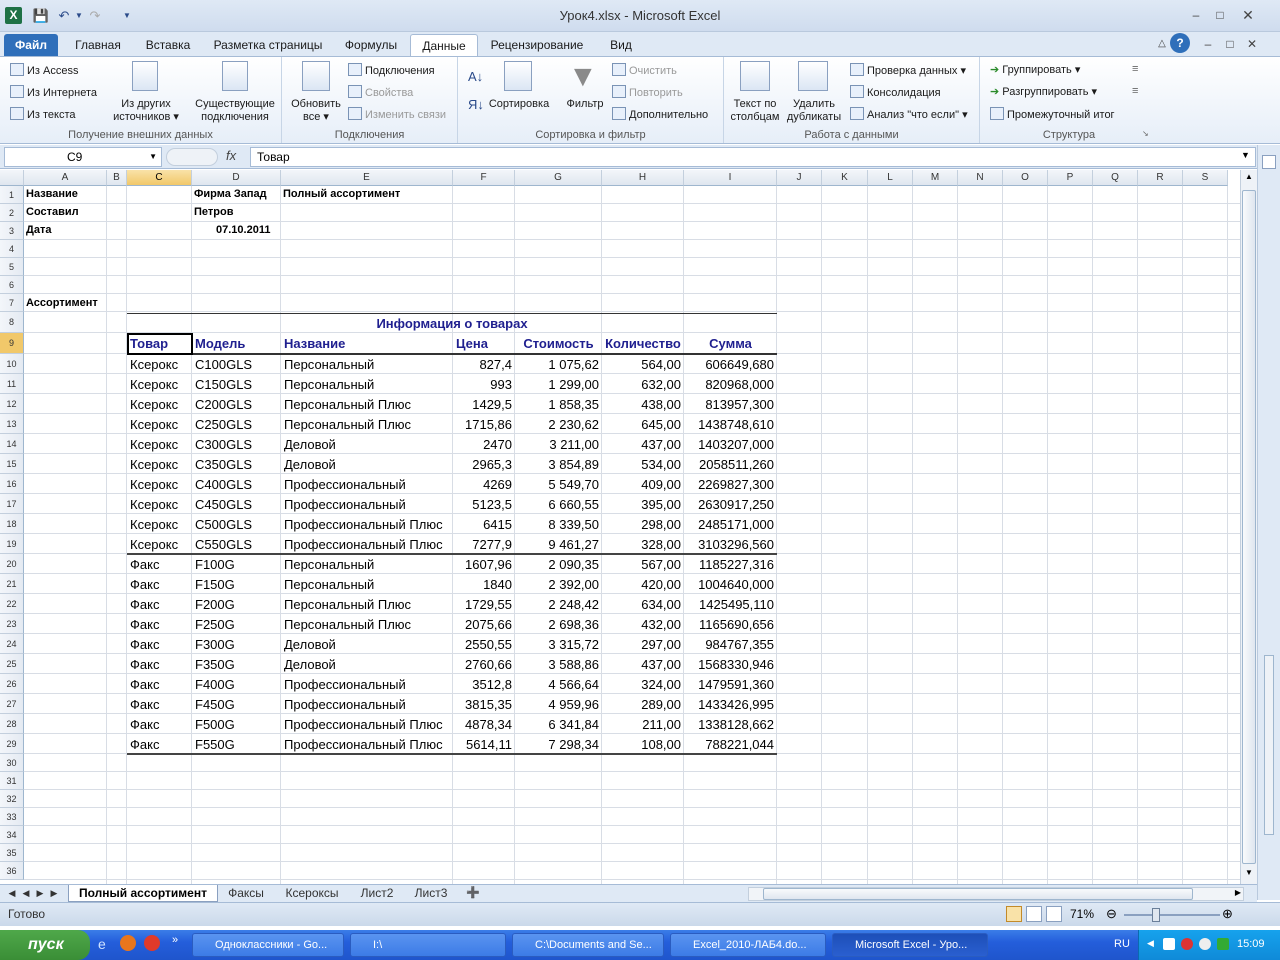 This screenshot has height=960, width=1280. Describe the element at coordinates (730, 684) in the screenshot. I see `table-cell: 1479591,360` at that location.